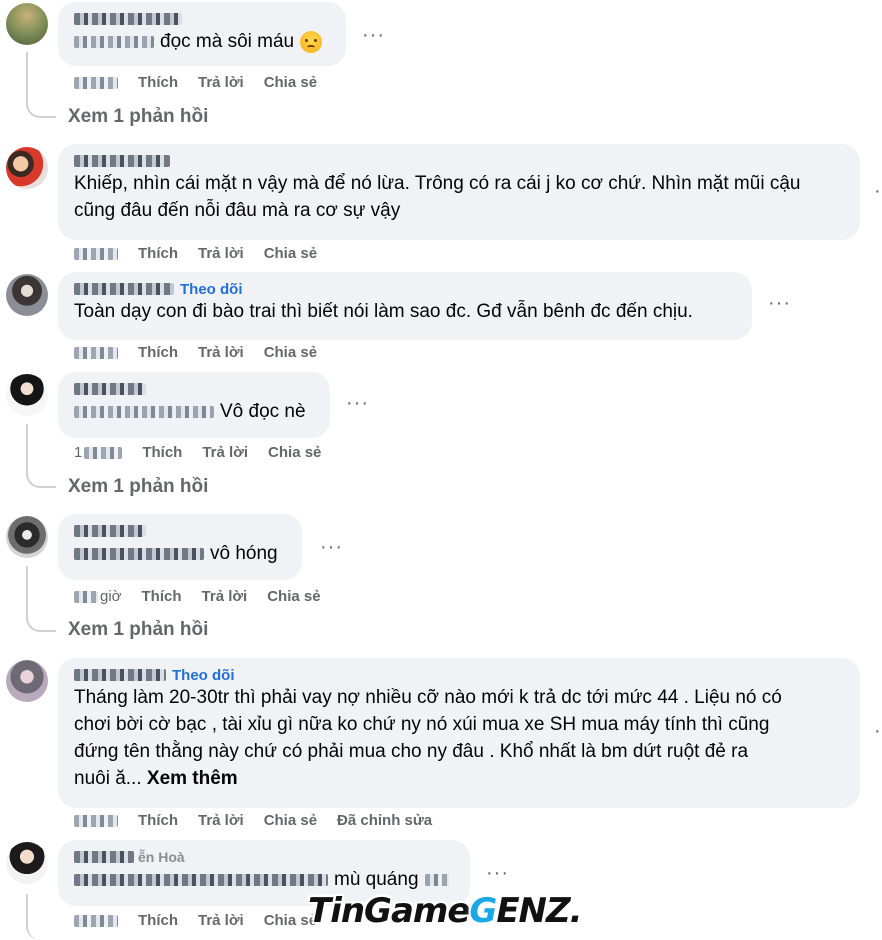  I want to click on comment-bubble: đọc mà sôi máu, so click(202, 34).